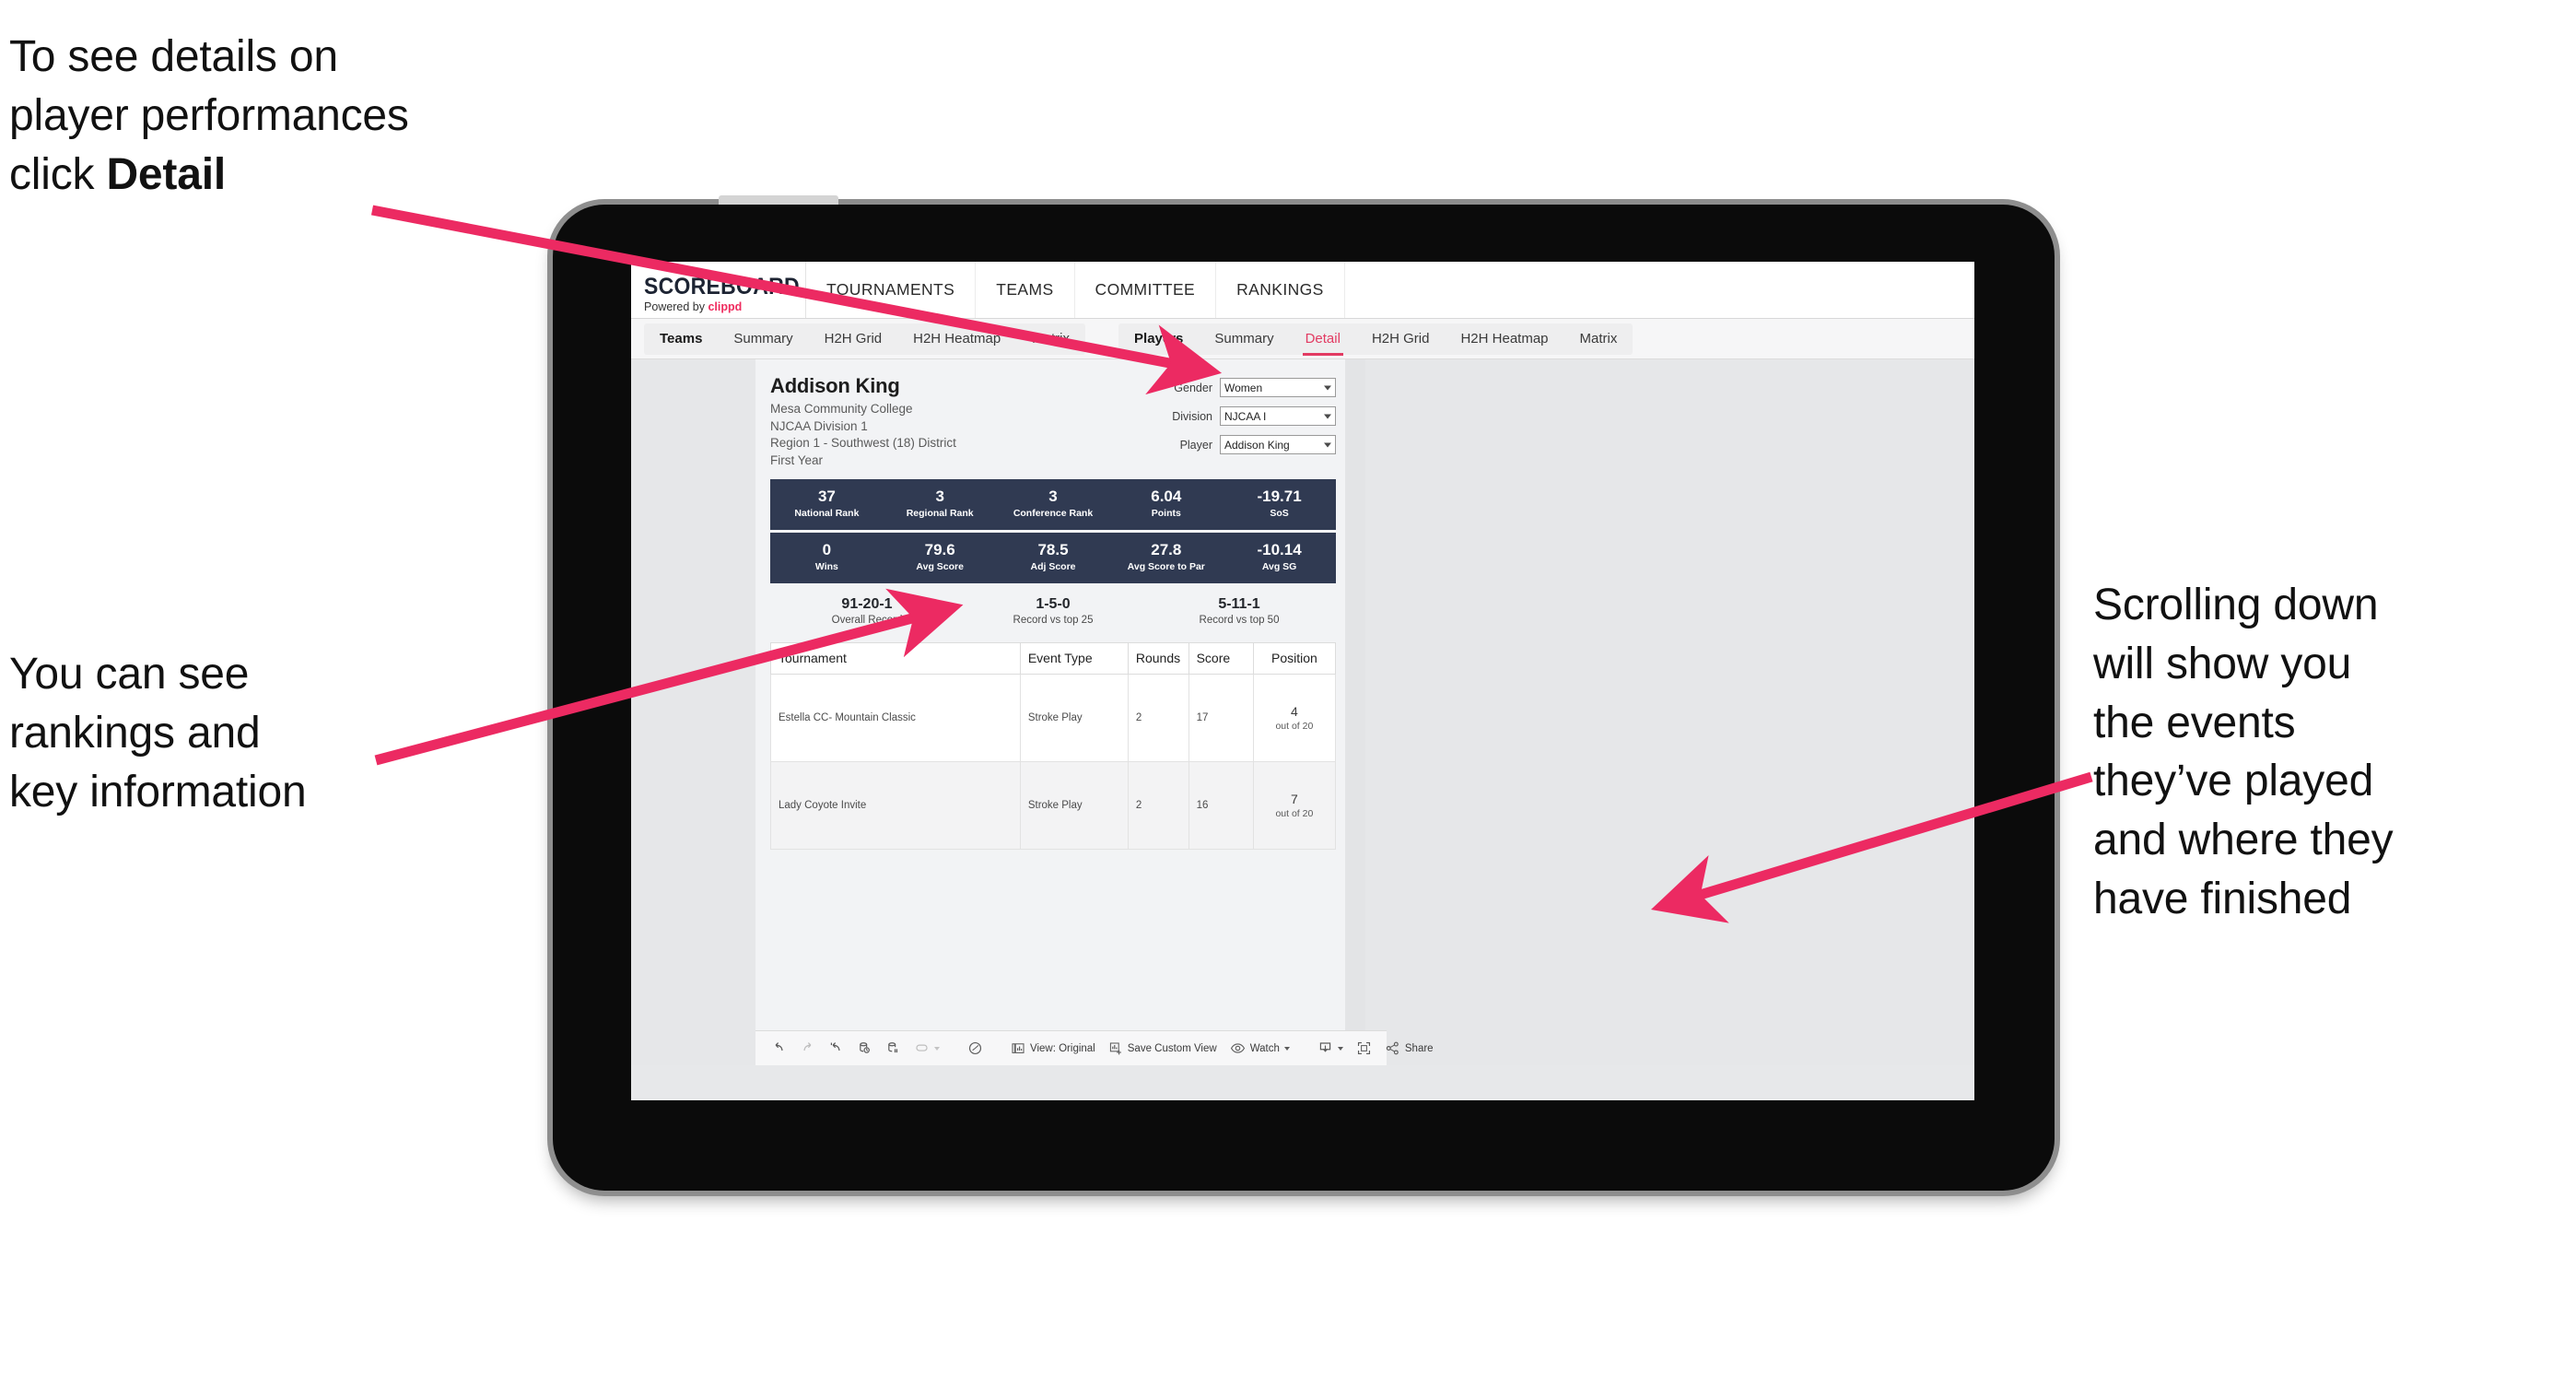 The image size is (2576, 1386). I want to click on filter-player-select: Addison King, so click(1278, 444).